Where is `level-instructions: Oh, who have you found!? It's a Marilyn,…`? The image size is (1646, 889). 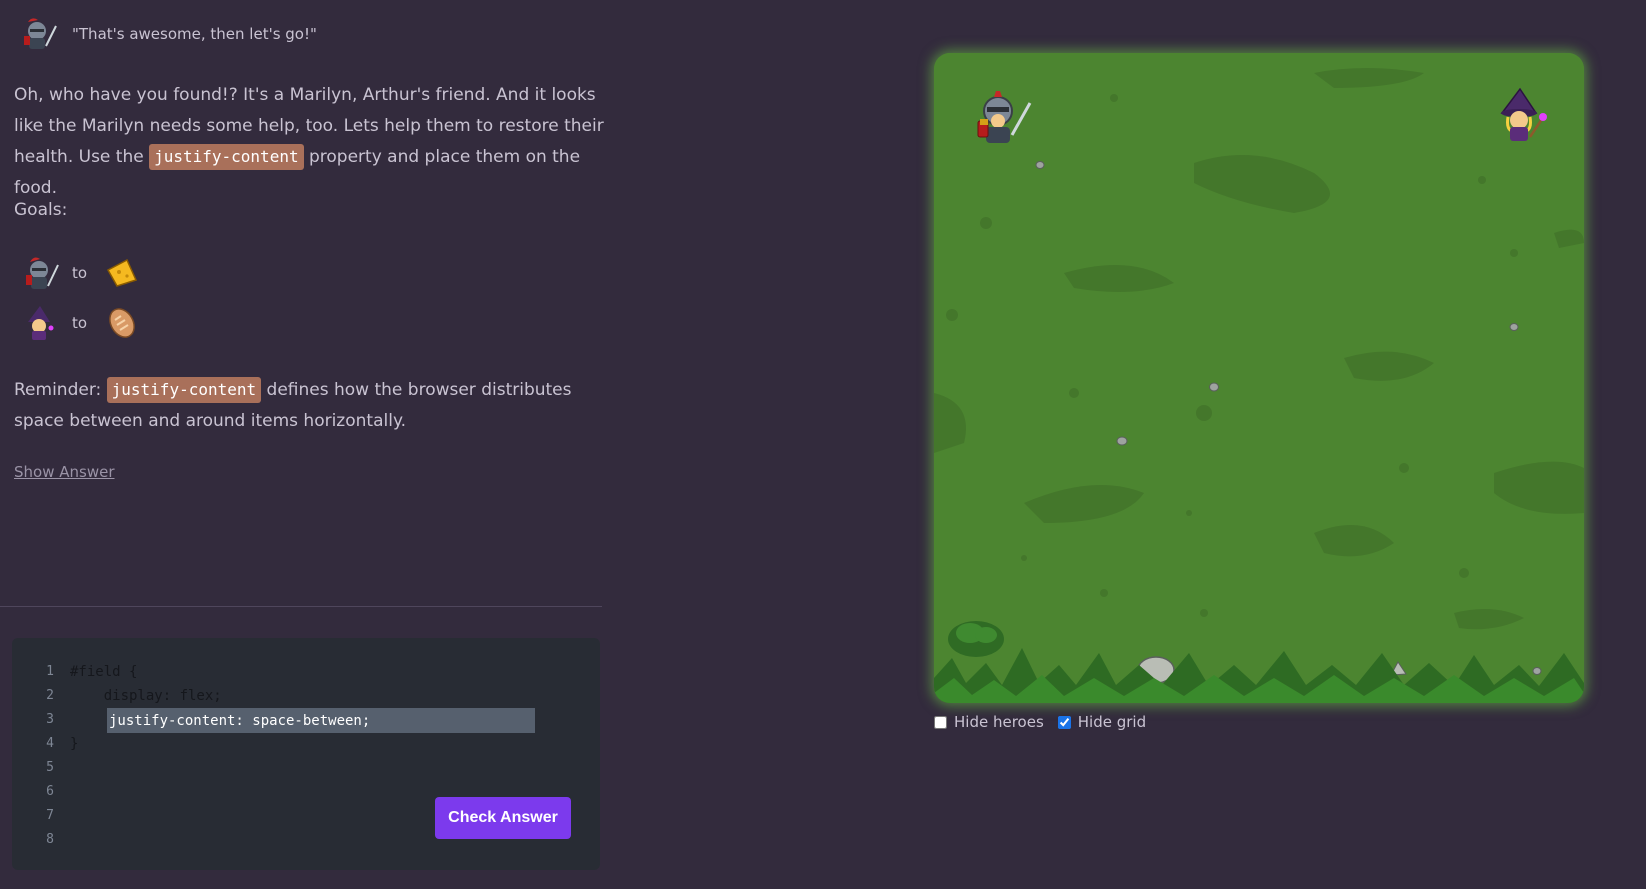
level-instructions: Oh, who have you found!? It's a Marilyn,… is located at coordinates (314, 142).